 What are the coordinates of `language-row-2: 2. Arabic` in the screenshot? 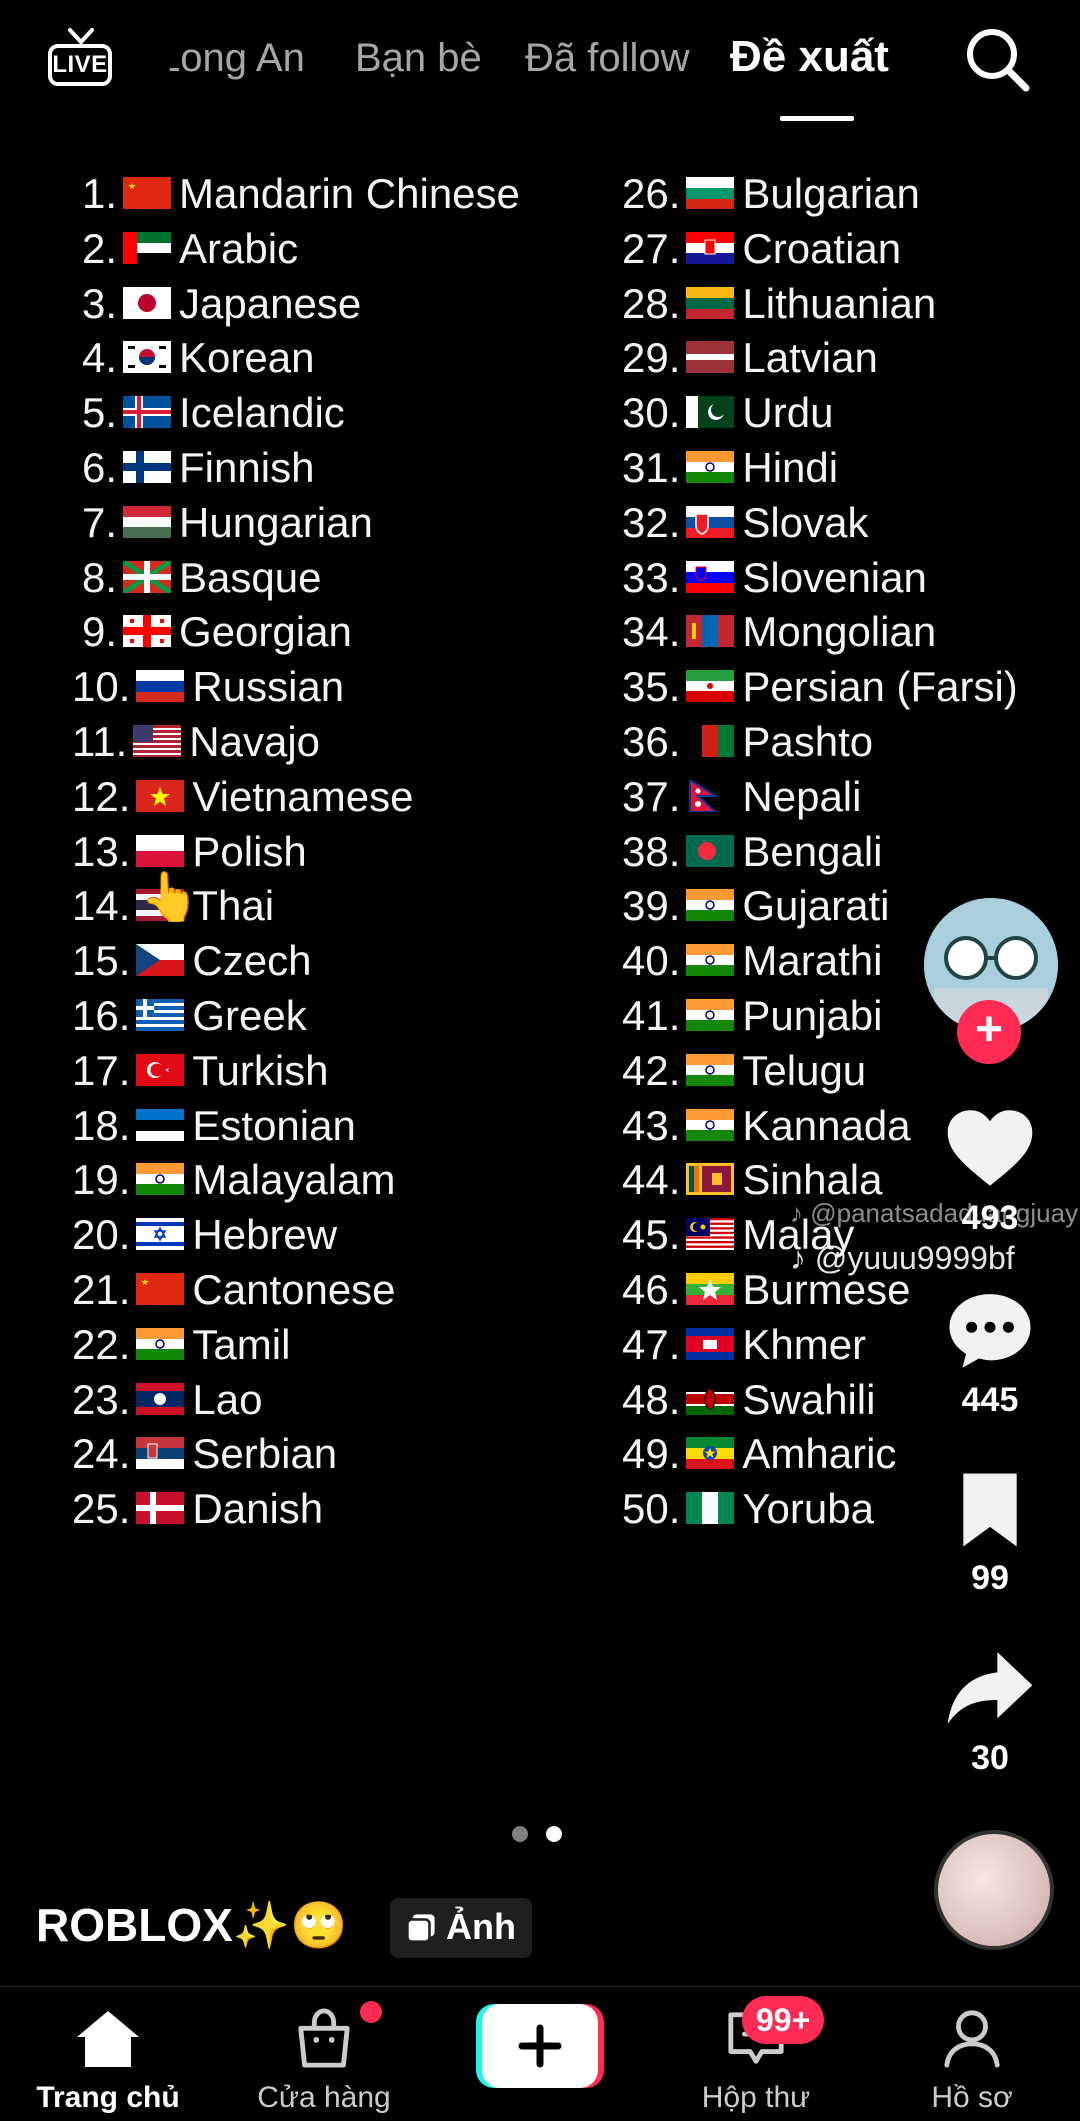 It's located at (190, 249).